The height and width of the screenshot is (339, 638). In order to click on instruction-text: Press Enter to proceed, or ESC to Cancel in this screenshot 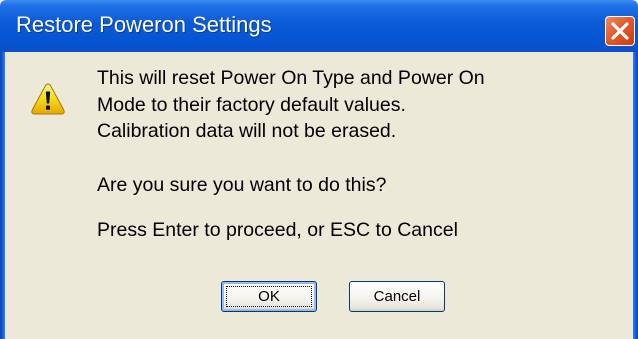, I will do `click(277, 230)`.